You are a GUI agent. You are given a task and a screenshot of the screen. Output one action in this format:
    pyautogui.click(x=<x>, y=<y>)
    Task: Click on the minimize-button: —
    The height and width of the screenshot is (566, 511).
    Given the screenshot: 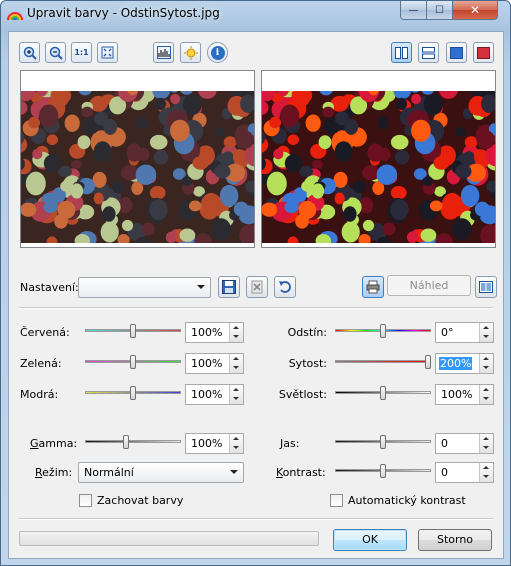 What is the action you would take?
    pyautogui.click(x=413, y=10)
    